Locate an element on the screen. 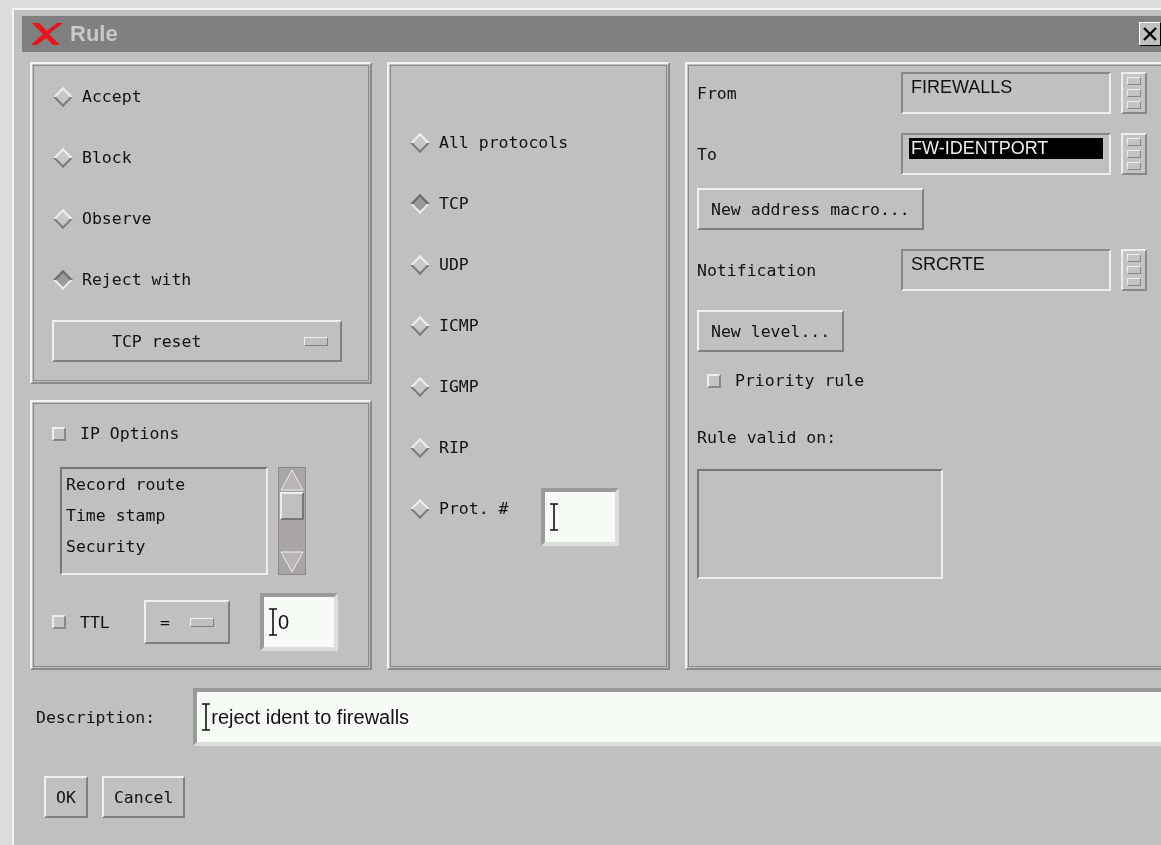 The height and width of the screenshot is (845, 1161). notification-field: SRCRTE is located at coordinates (1006, 270).